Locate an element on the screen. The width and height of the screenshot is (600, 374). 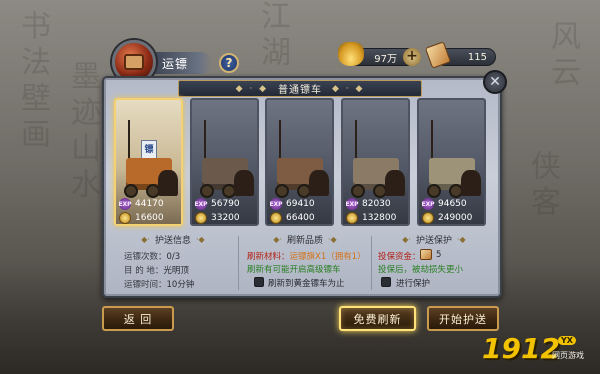
refresh-material-value: 运镖旗X1（拥有1） is located at coordinates (327, 257).